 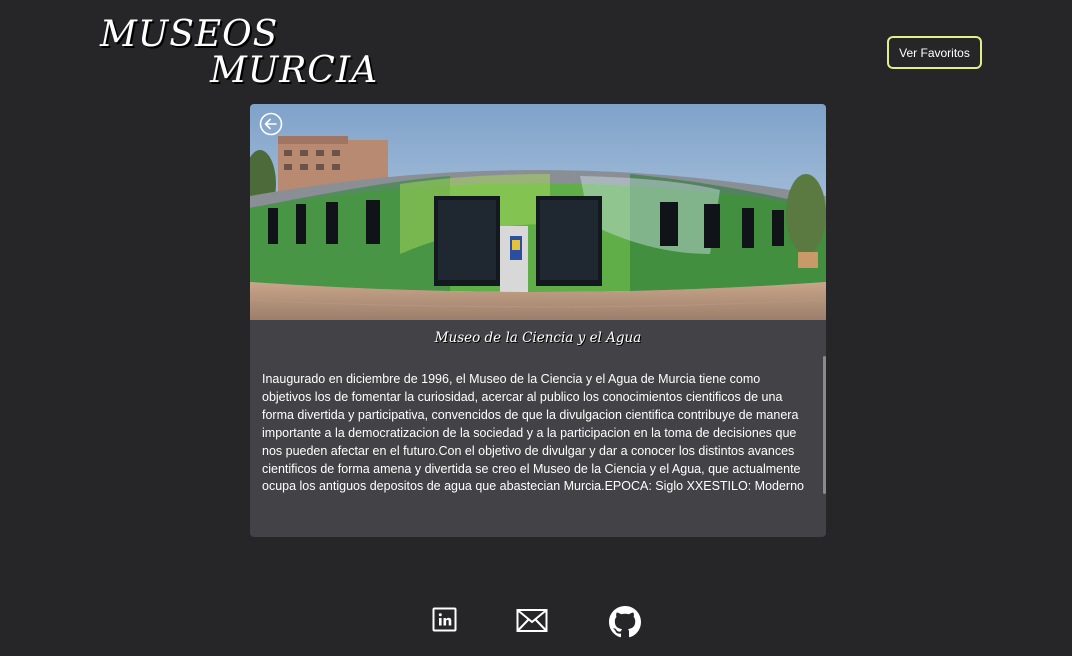 I want to click on github-icon, so click(x=625, y=622).